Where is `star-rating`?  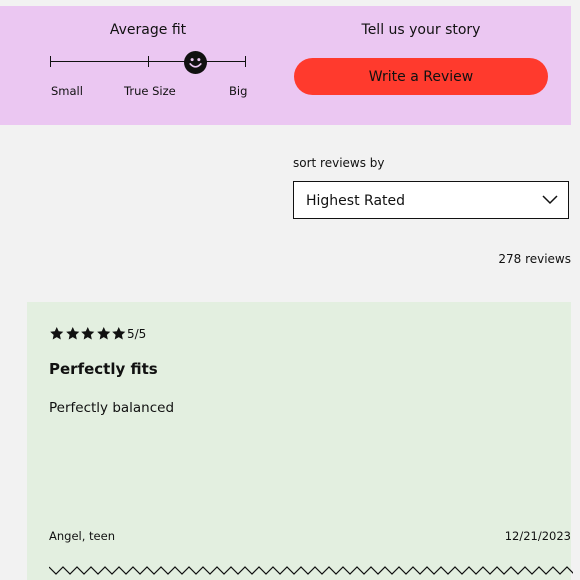
star-rating is located at coordinates (88, 333).